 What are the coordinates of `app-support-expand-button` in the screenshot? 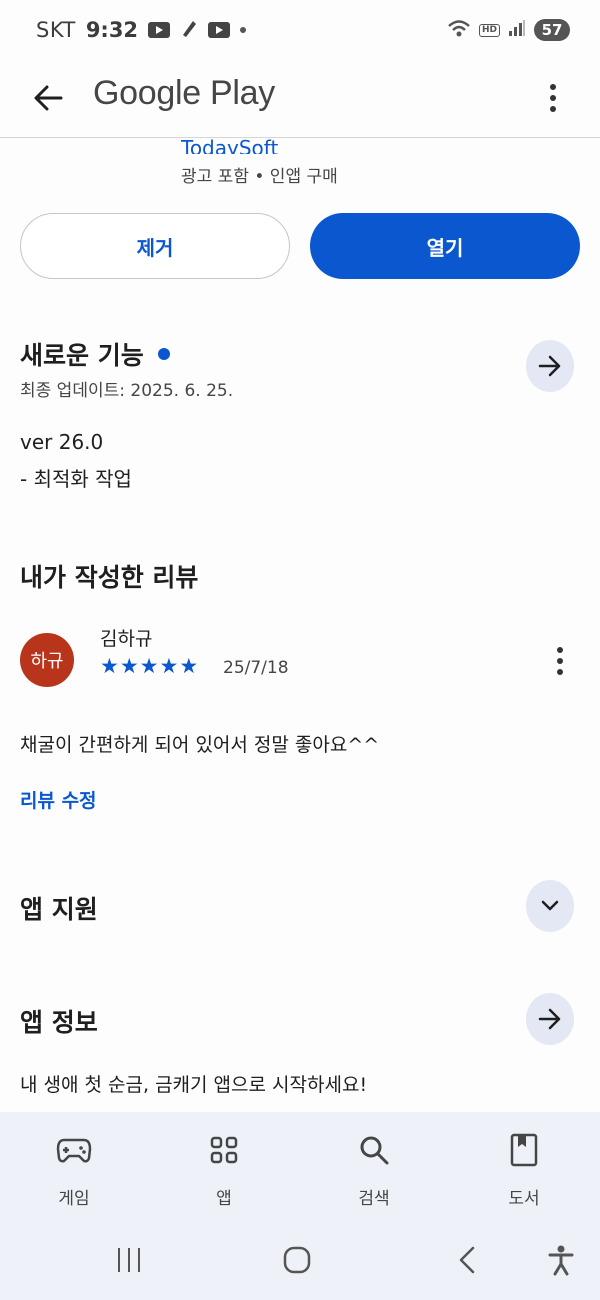 It's located at (550, 906).